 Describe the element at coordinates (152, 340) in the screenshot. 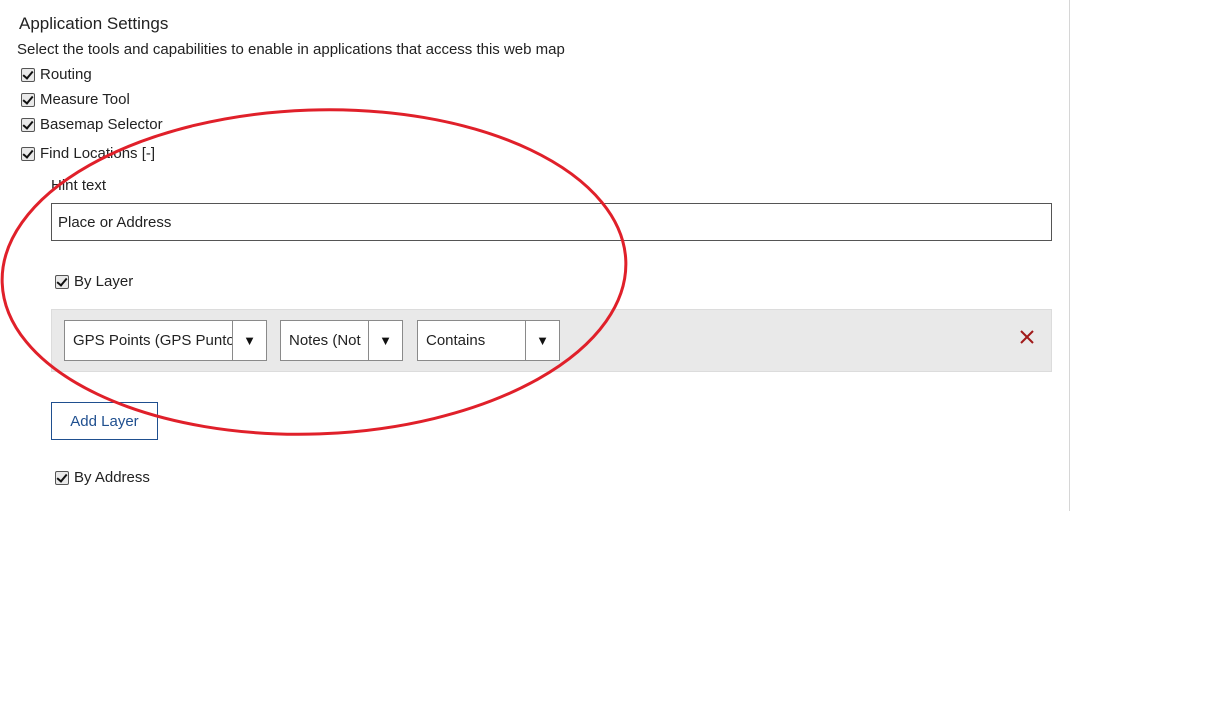

I see `layer-select-value: GPS Points (GPS Punto` at that location.